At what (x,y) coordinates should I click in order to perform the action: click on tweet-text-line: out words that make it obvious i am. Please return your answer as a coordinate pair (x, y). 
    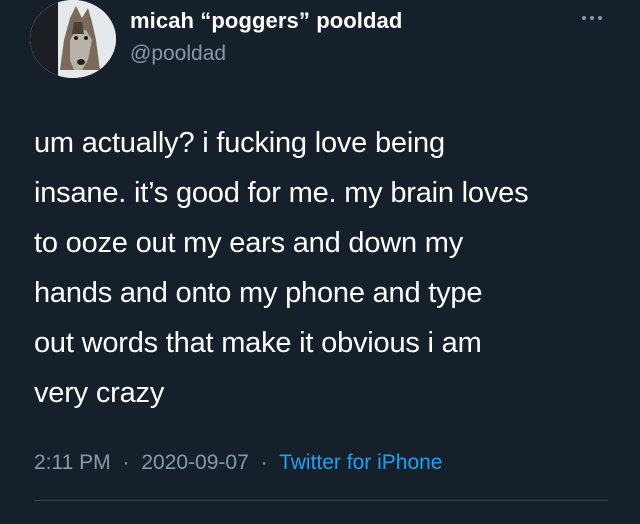
    Looking at the image, I should click on (258, 343).